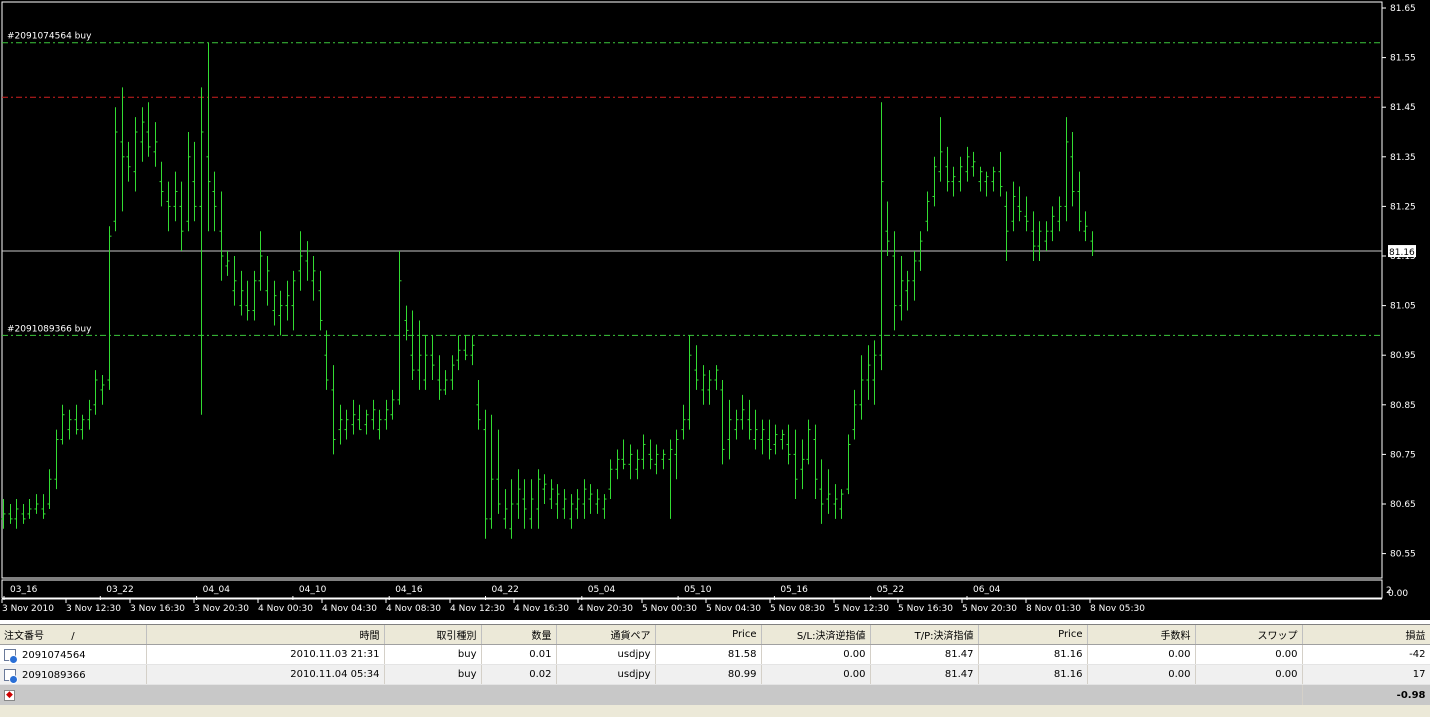  I want to click on column-header-sl: S/L:決済逆指値, so click(816, 635).